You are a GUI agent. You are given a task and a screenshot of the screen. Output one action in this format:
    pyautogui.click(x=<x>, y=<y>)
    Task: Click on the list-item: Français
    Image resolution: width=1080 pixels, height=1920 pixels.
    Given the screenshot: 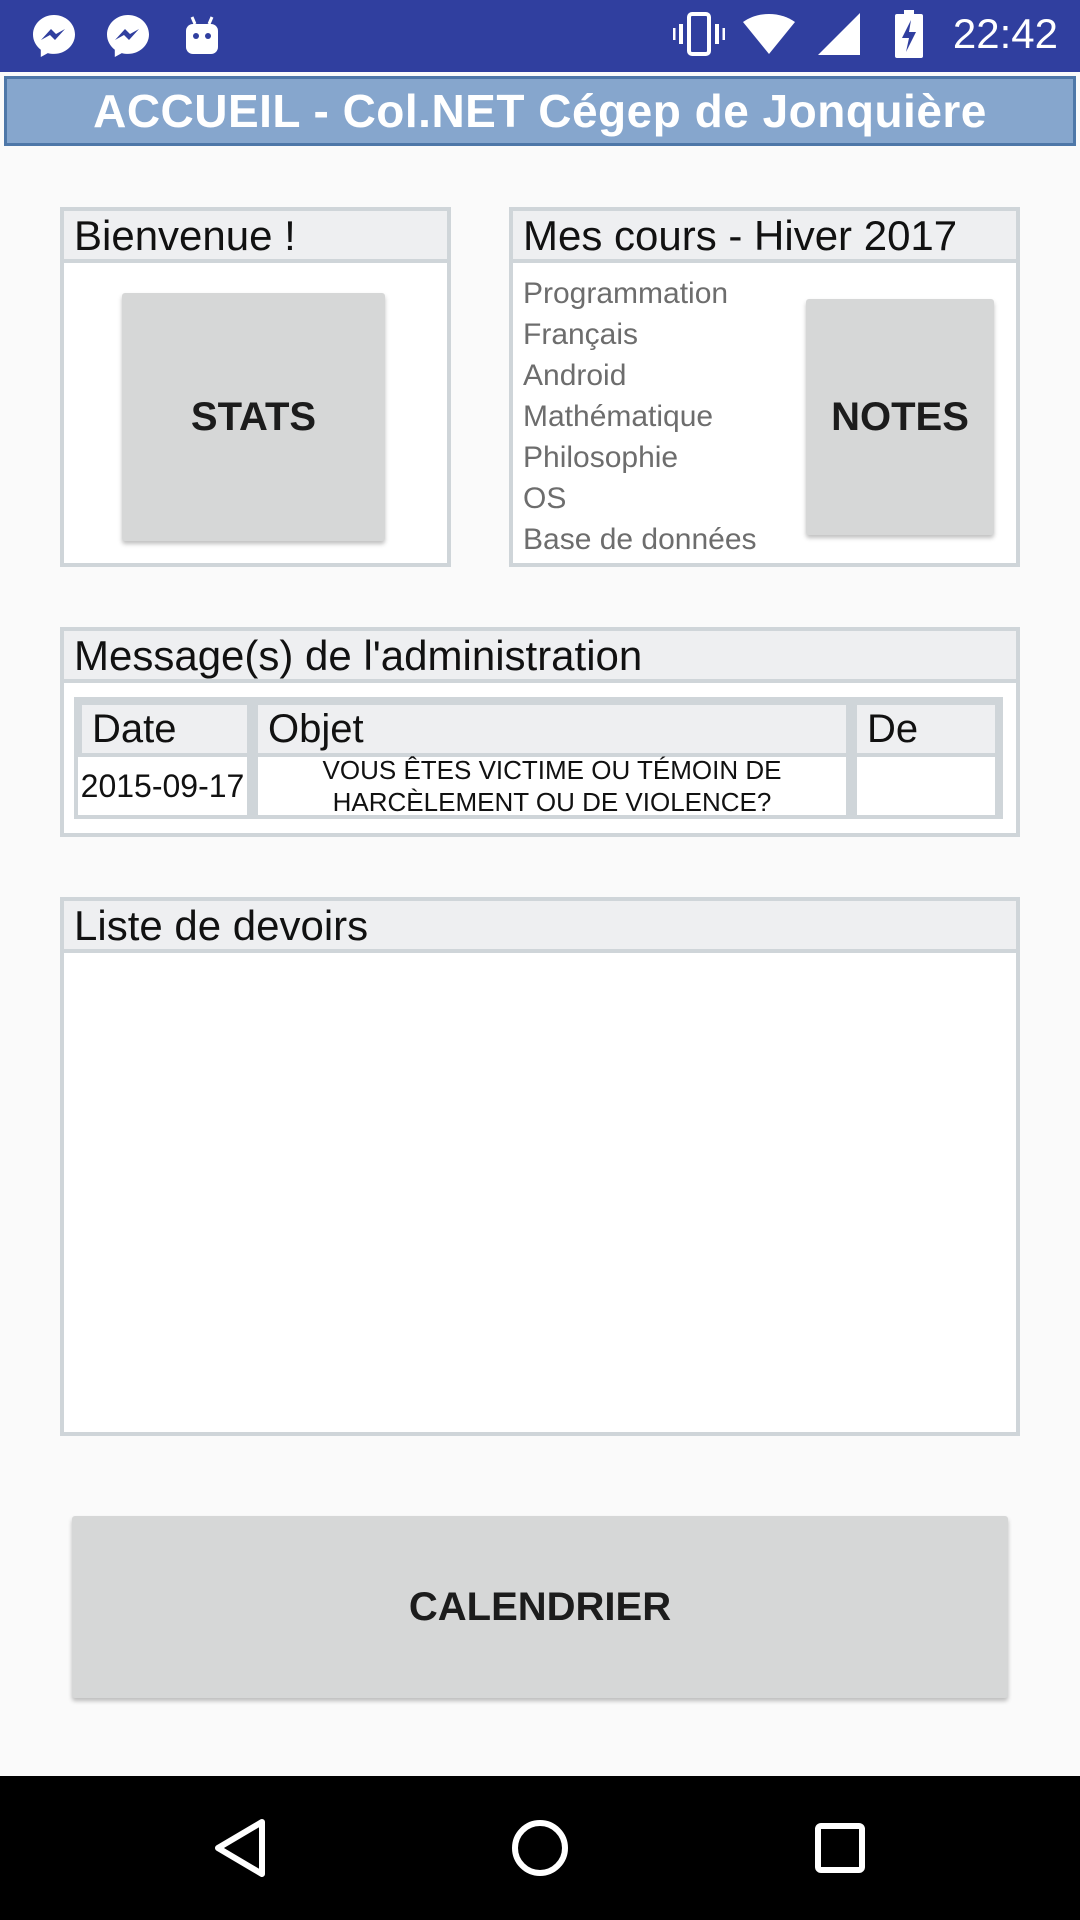 What is the action you would take?
    pyautogui.click(x=581, y=334)
    